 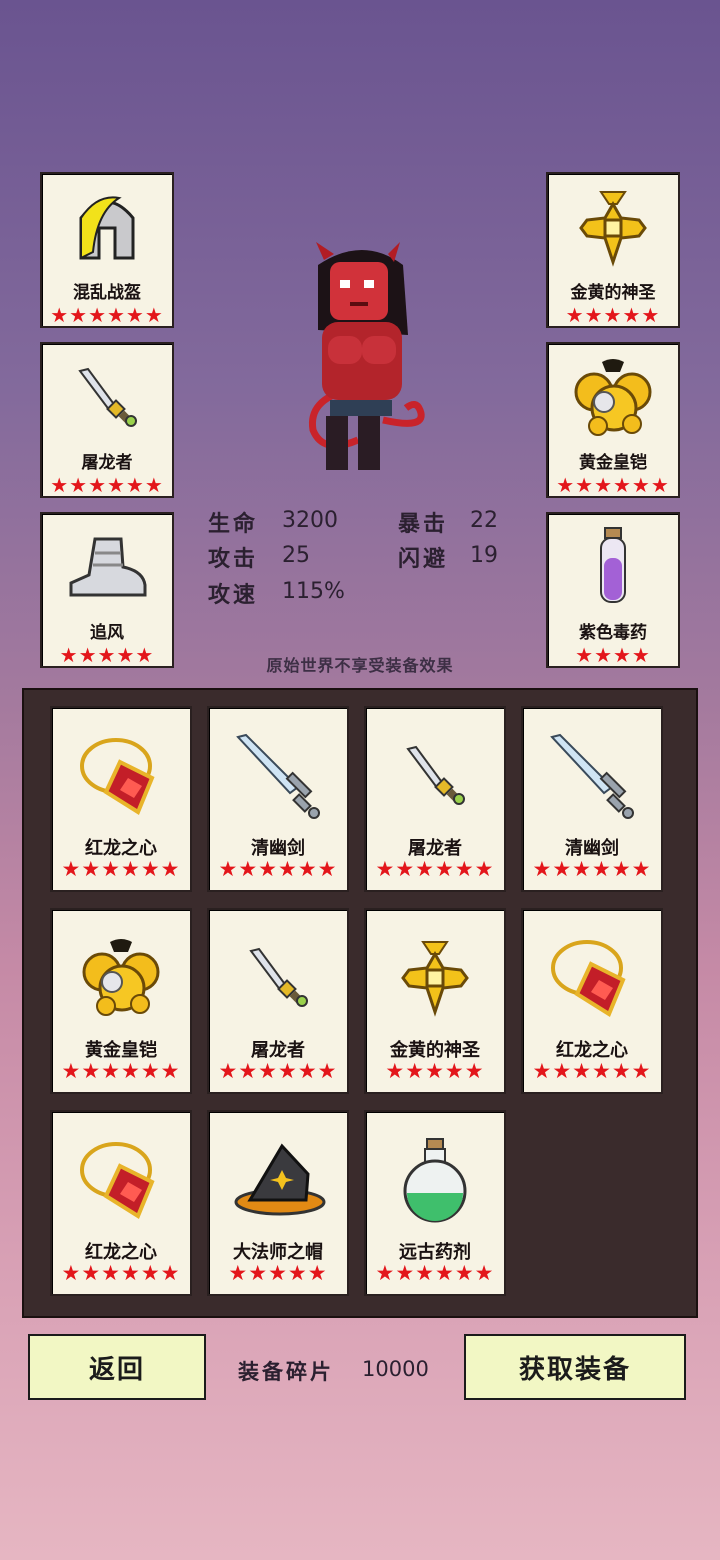 I want to click on stat-hp-value: 3200, so click(x=310, y=520).